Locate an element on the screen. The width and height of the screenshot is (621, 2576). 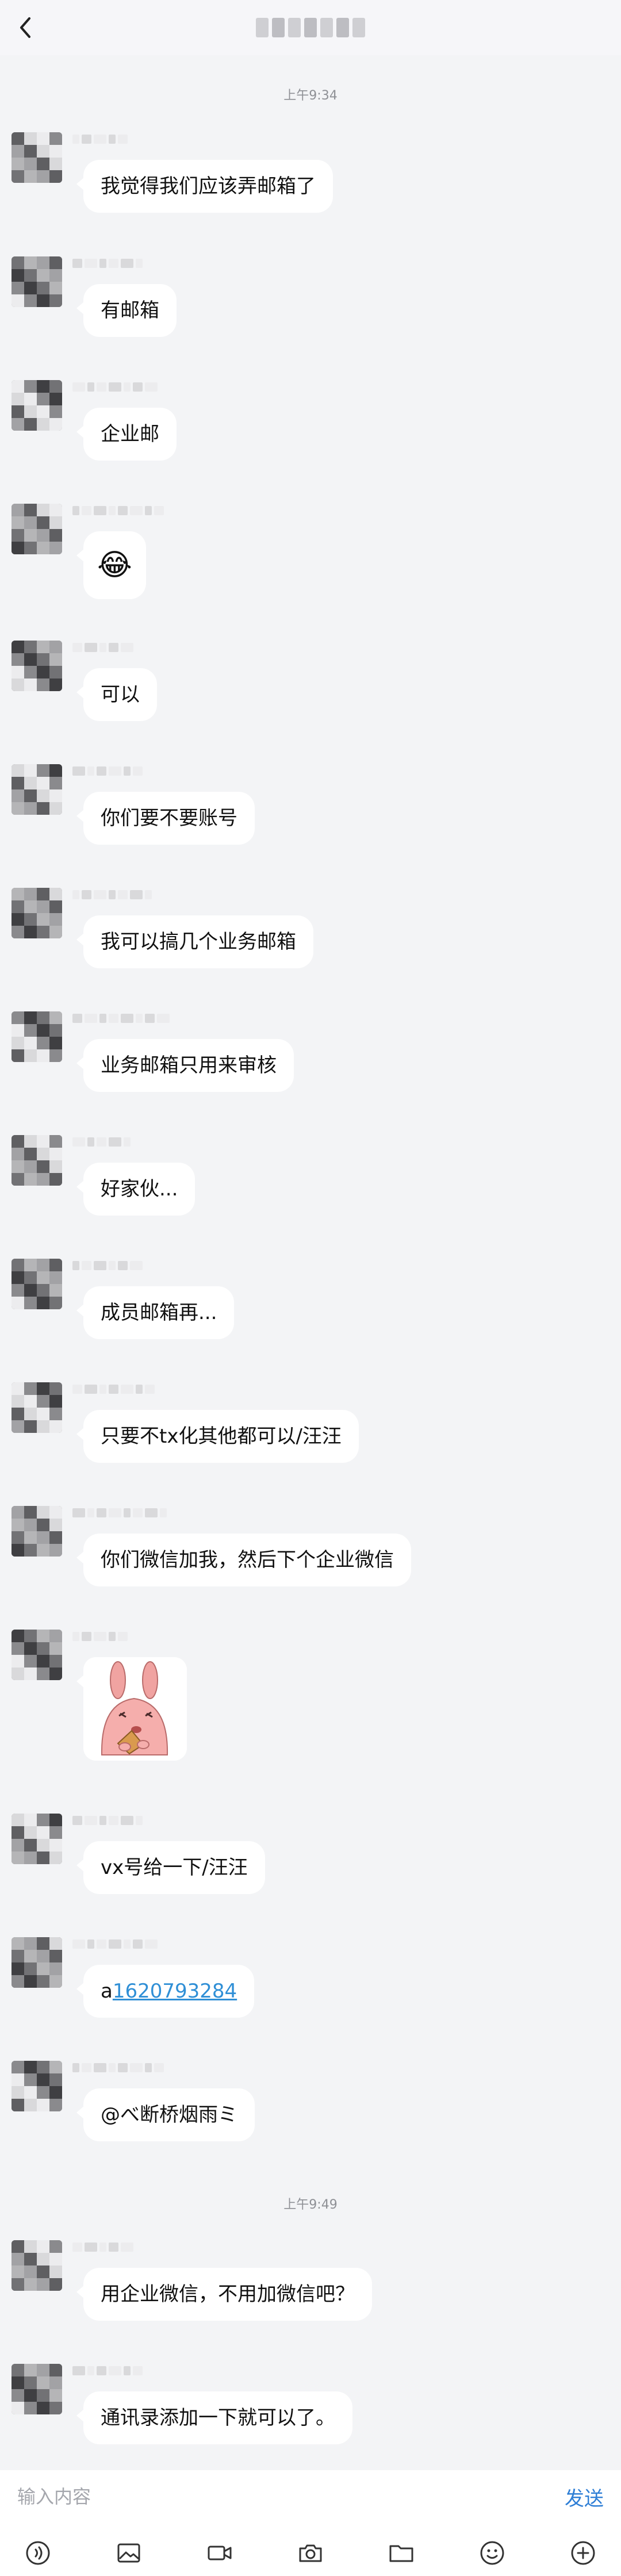
message-bubble: 企业邮 is located at coordinates (126, 434).